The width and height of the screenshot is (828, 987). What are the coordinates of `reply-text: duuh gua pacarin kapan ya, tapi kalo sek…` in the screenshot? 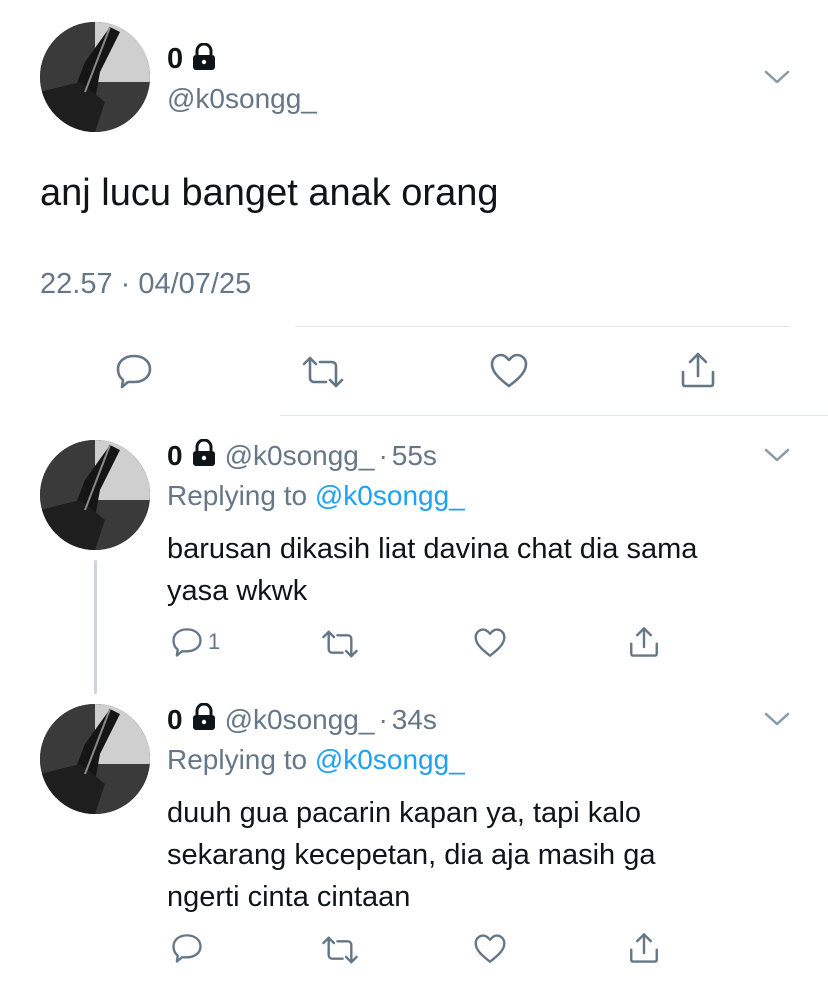 It's located at (411, 855).